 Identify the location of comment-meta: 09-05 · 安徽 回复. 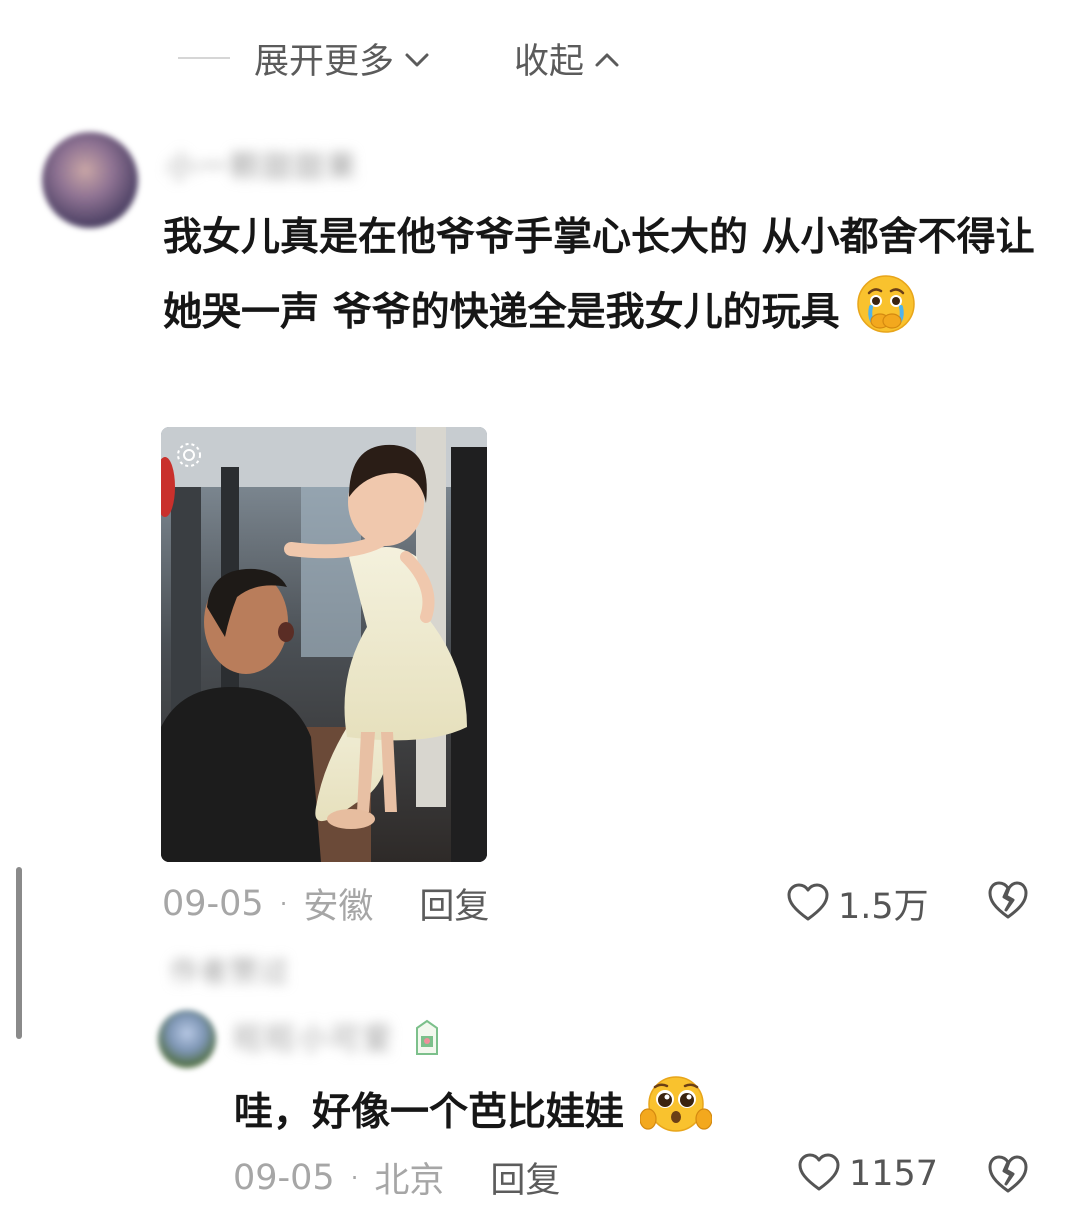
(325, 903).